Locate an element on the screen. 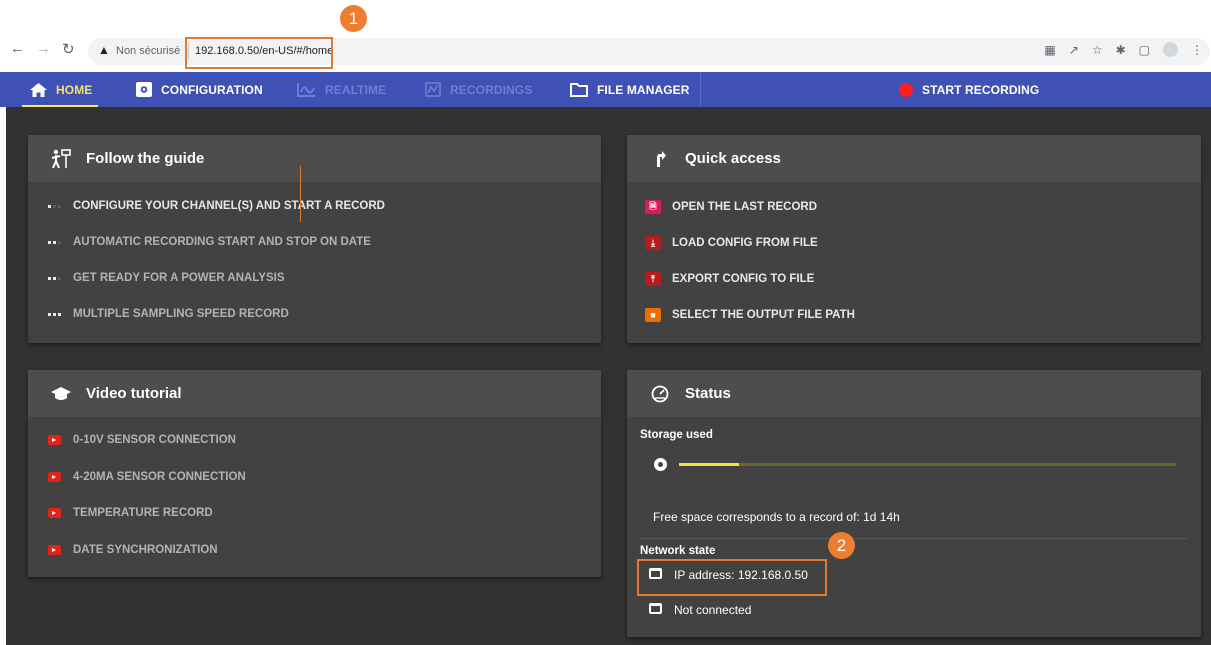 Image resolution: width=1211 pixels, height=645 pixels. qa-select-output-path: ■ SELECT THE OUTPUT FILE PATH is located at coordinates (750, 315).